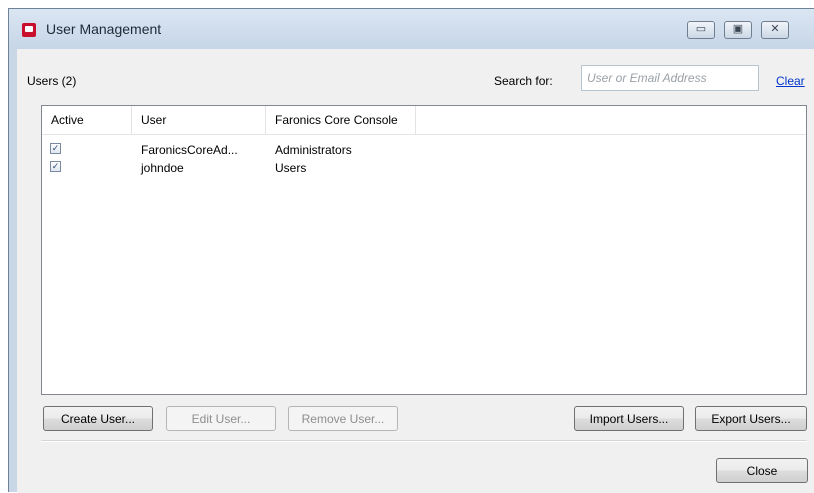 The height and width of the screenshot is (493, 814). What do you see at coordinates (87, 120) in the screenshot?
I see `column-header-active: Active` at bounding box center [87, 120].